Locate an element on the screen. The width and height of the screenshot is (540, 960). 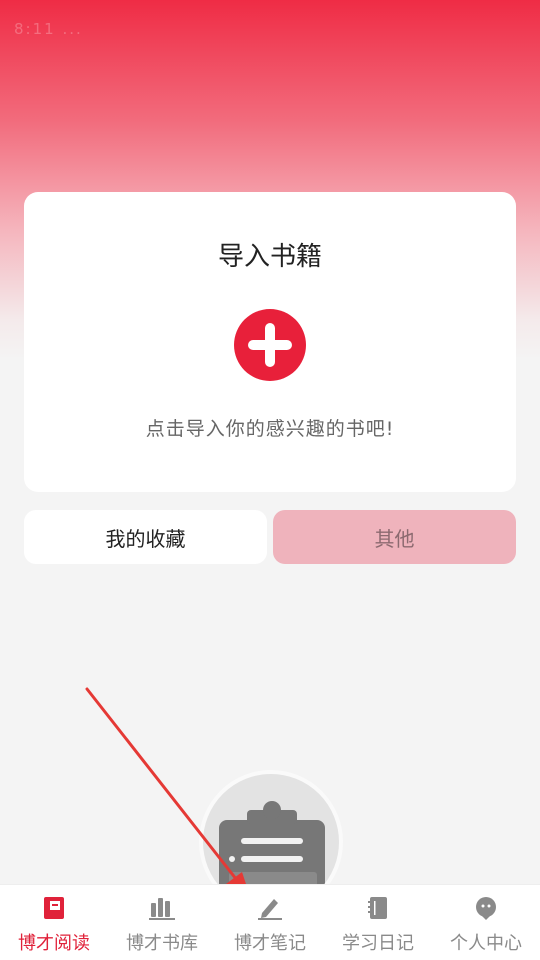
tab-label: 个人中心 is located at coordinates (486, 943).